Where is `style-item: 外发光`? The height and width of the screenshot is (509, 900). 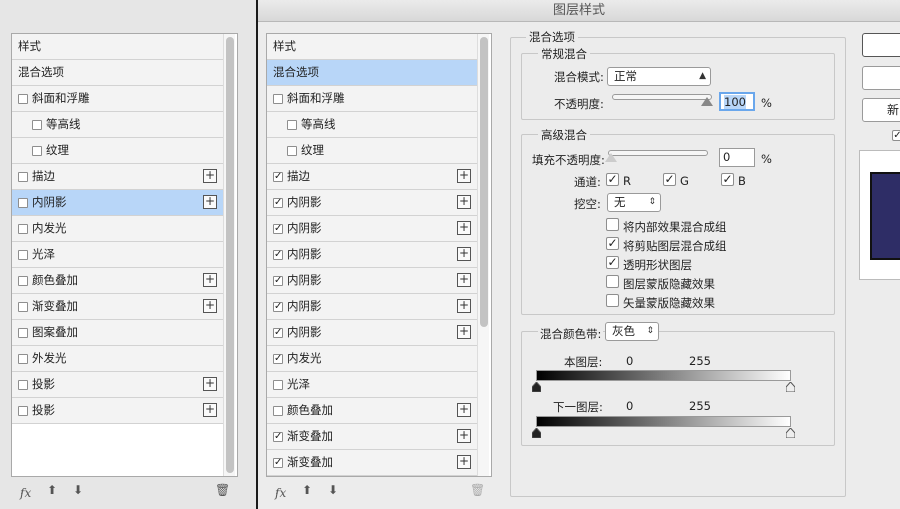 style-item: 外发光 is located at coordinates (117, 359).